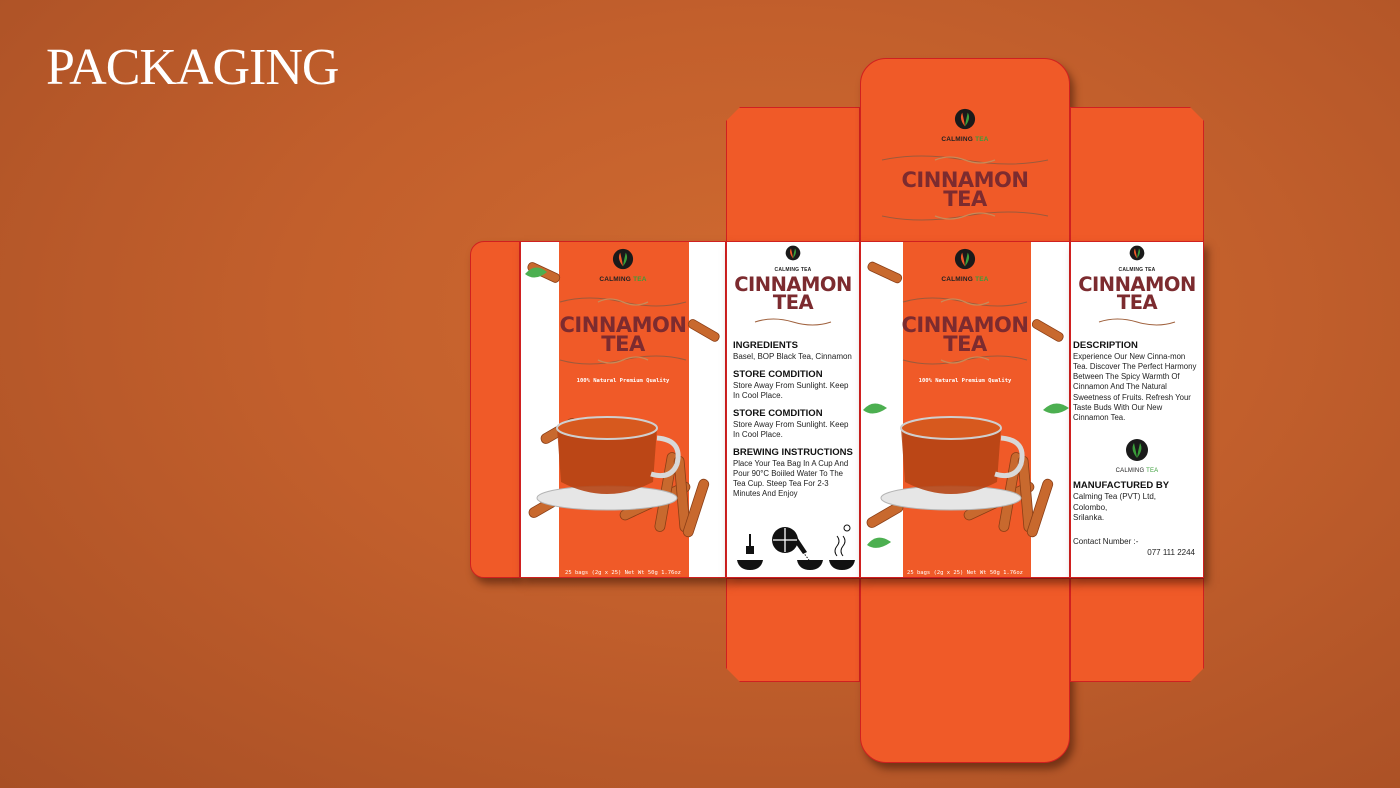 The height and width of the screenshot is (788, 1400). Describe the element at coordinates (1136, 547) in the screenshot. I see `contact-block: Contact Number :- 077 111 2244` at that location.